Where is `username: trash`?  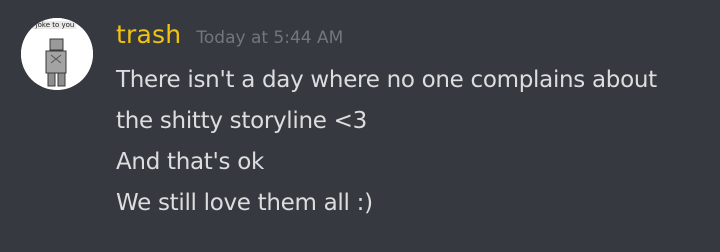 username: trash is located at coordinates (148, 34).